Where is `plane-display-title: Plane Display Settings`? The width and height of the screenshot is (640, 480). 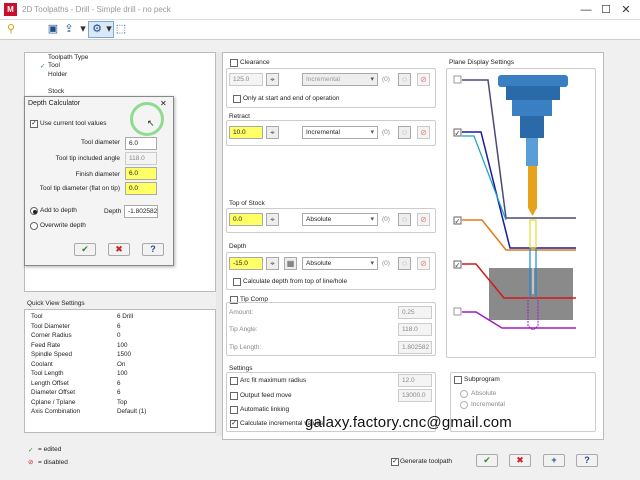
plane-display-title: Plane Display Settings is located at coordinates (482, 62).